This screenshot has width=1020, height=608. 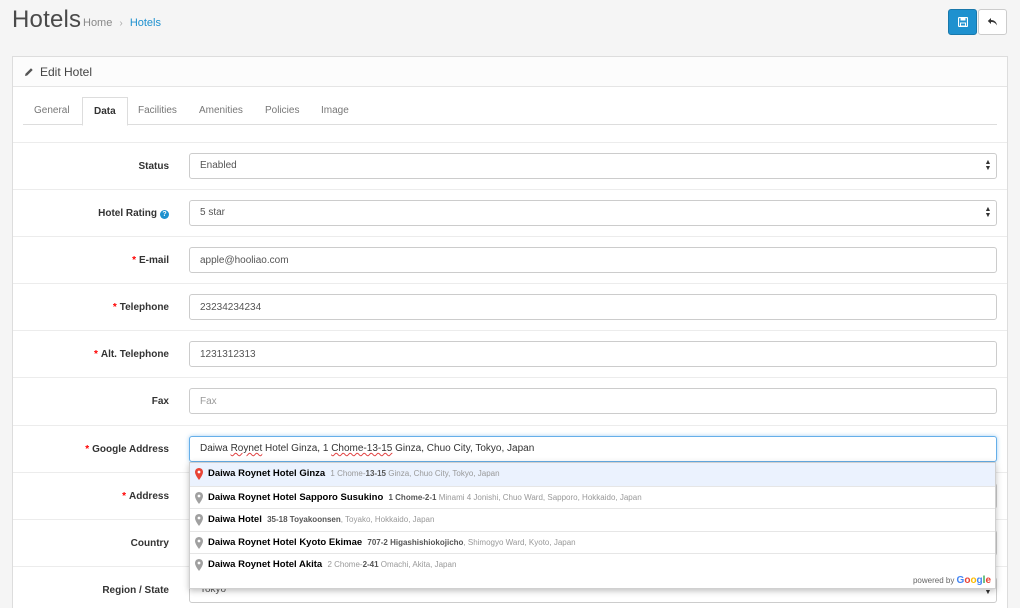 What do you see at coordinates (510, 22) in the screenshot?
I see `page-header: Hotels Home › Hotels` at bounding box center [510, 22].